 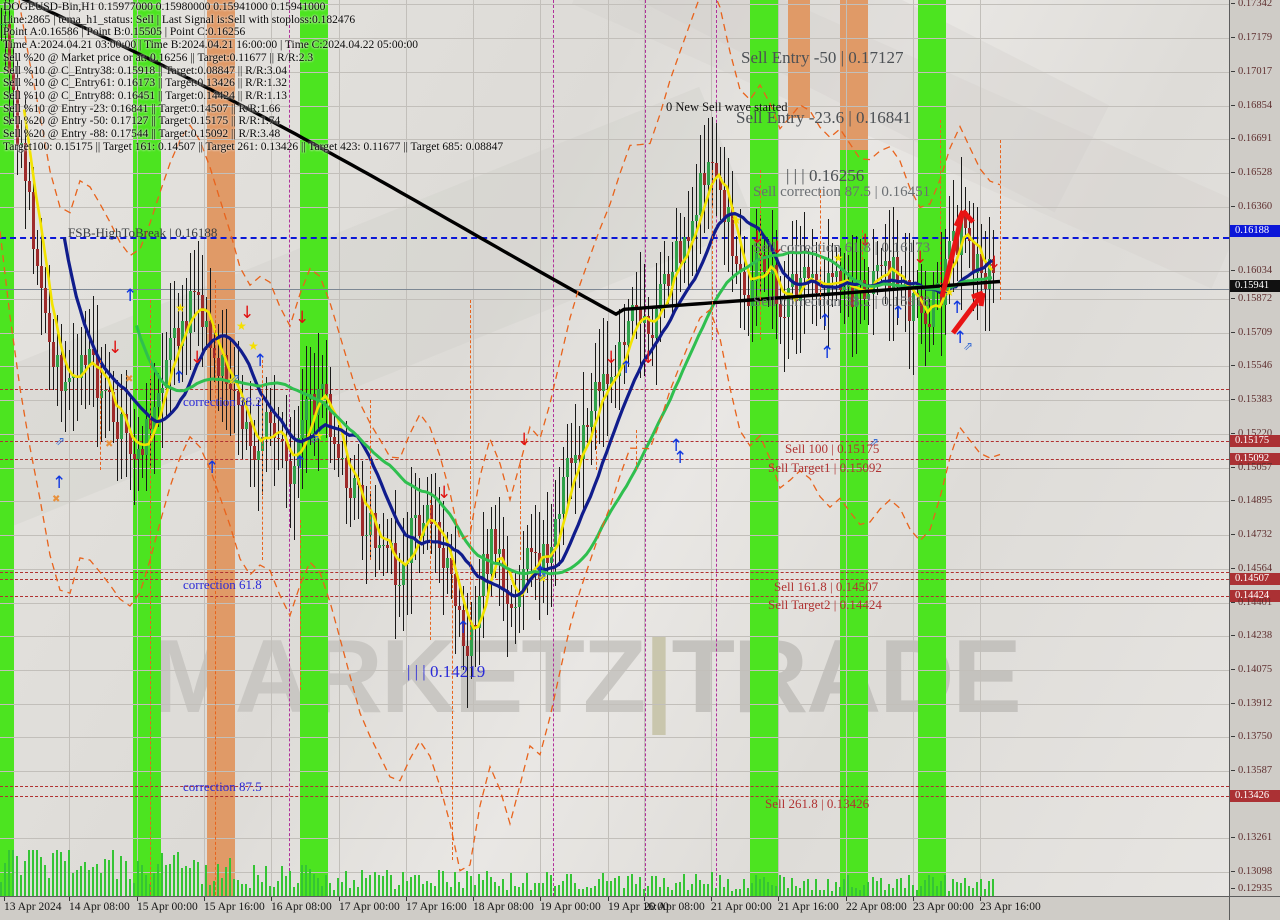 I want to click on time-label: 14 Apr 08:00, so click(x=99, y=907).